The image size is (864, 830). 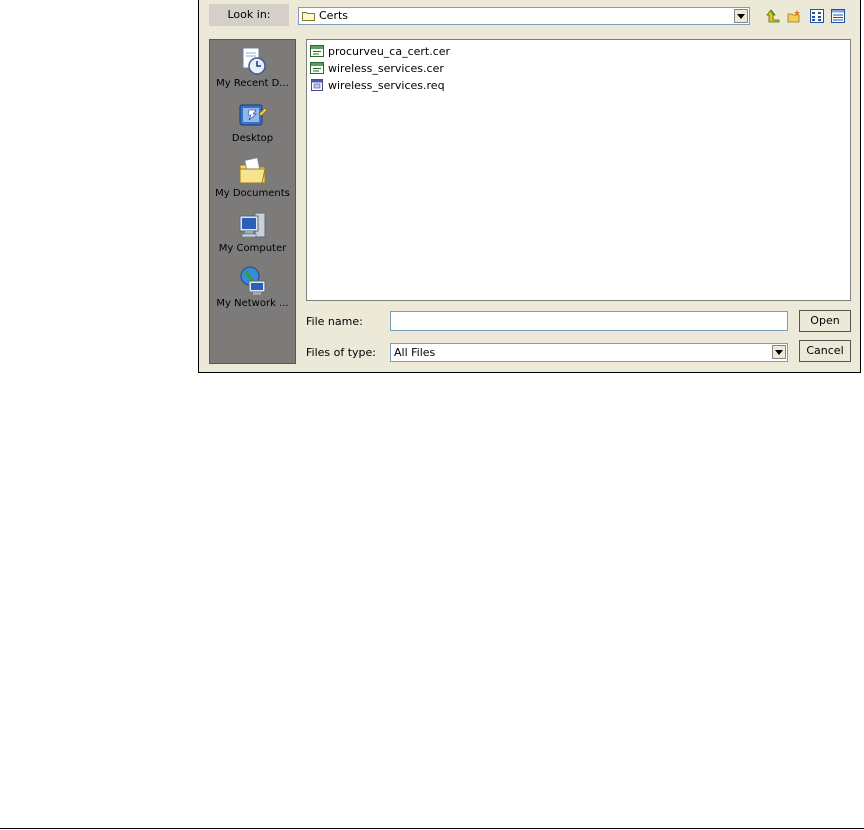 What do you see at coordinates (589, 321) in the screenshot?
I see `file-name-field` at bounding box center [589, 321].